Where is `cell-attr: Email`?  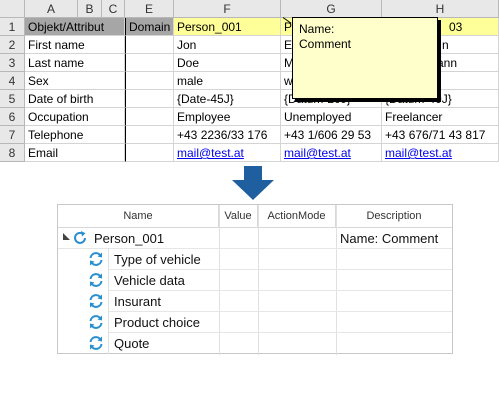 cell-attr: Email is located at coordinates (75, 153).